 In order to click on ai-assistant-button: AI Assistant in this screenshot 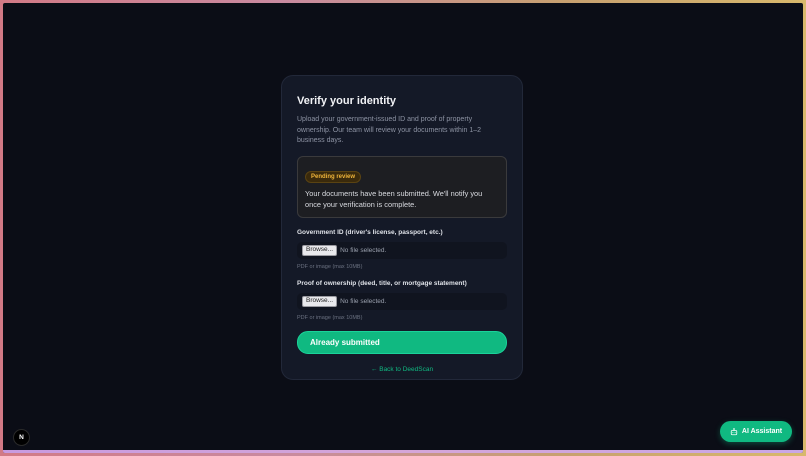, I will do `click(756, 431)`.